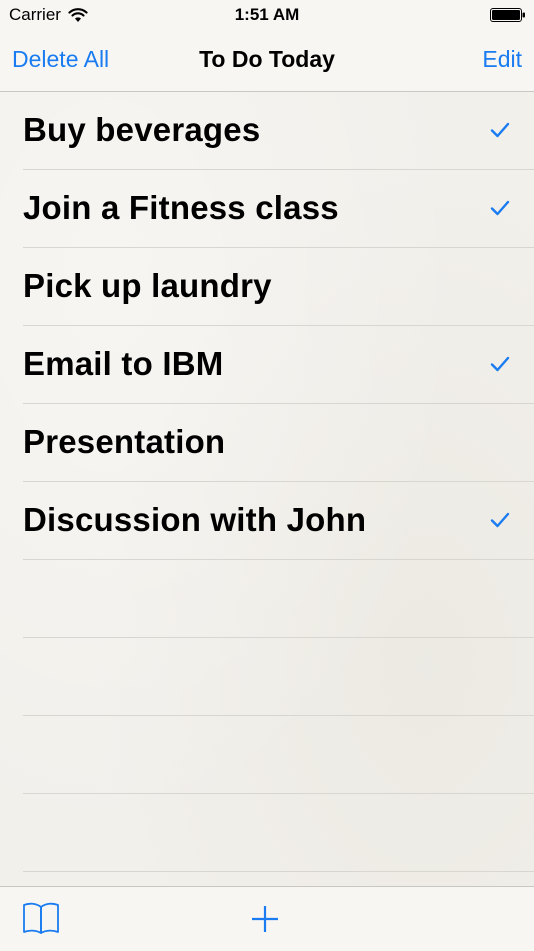 This screenshot has width=534, height=951. Describe the element at coordinates (267, 443) in the screenshot. I see `task-row: Presentation` at that location.